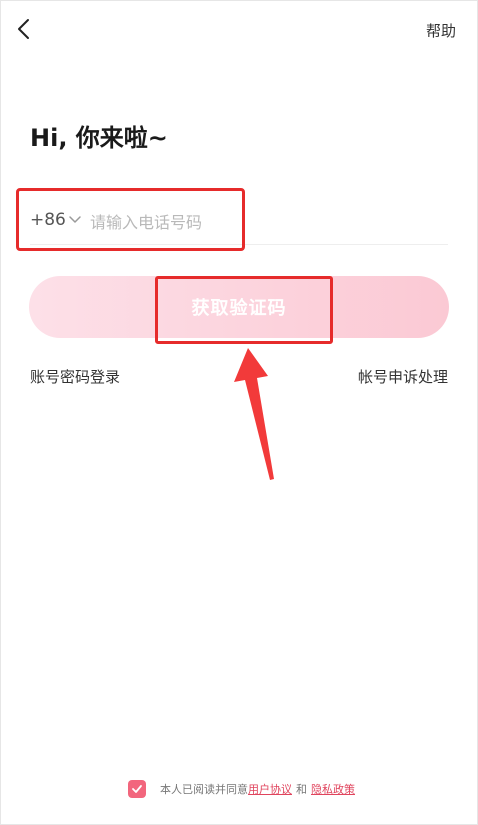 This screenshot has height=825, width=478. What do you see at coordinates (99, 138) in the screenshot?
I see `page-title: Hi, 你来啦~` at bounding box center [99, 138].